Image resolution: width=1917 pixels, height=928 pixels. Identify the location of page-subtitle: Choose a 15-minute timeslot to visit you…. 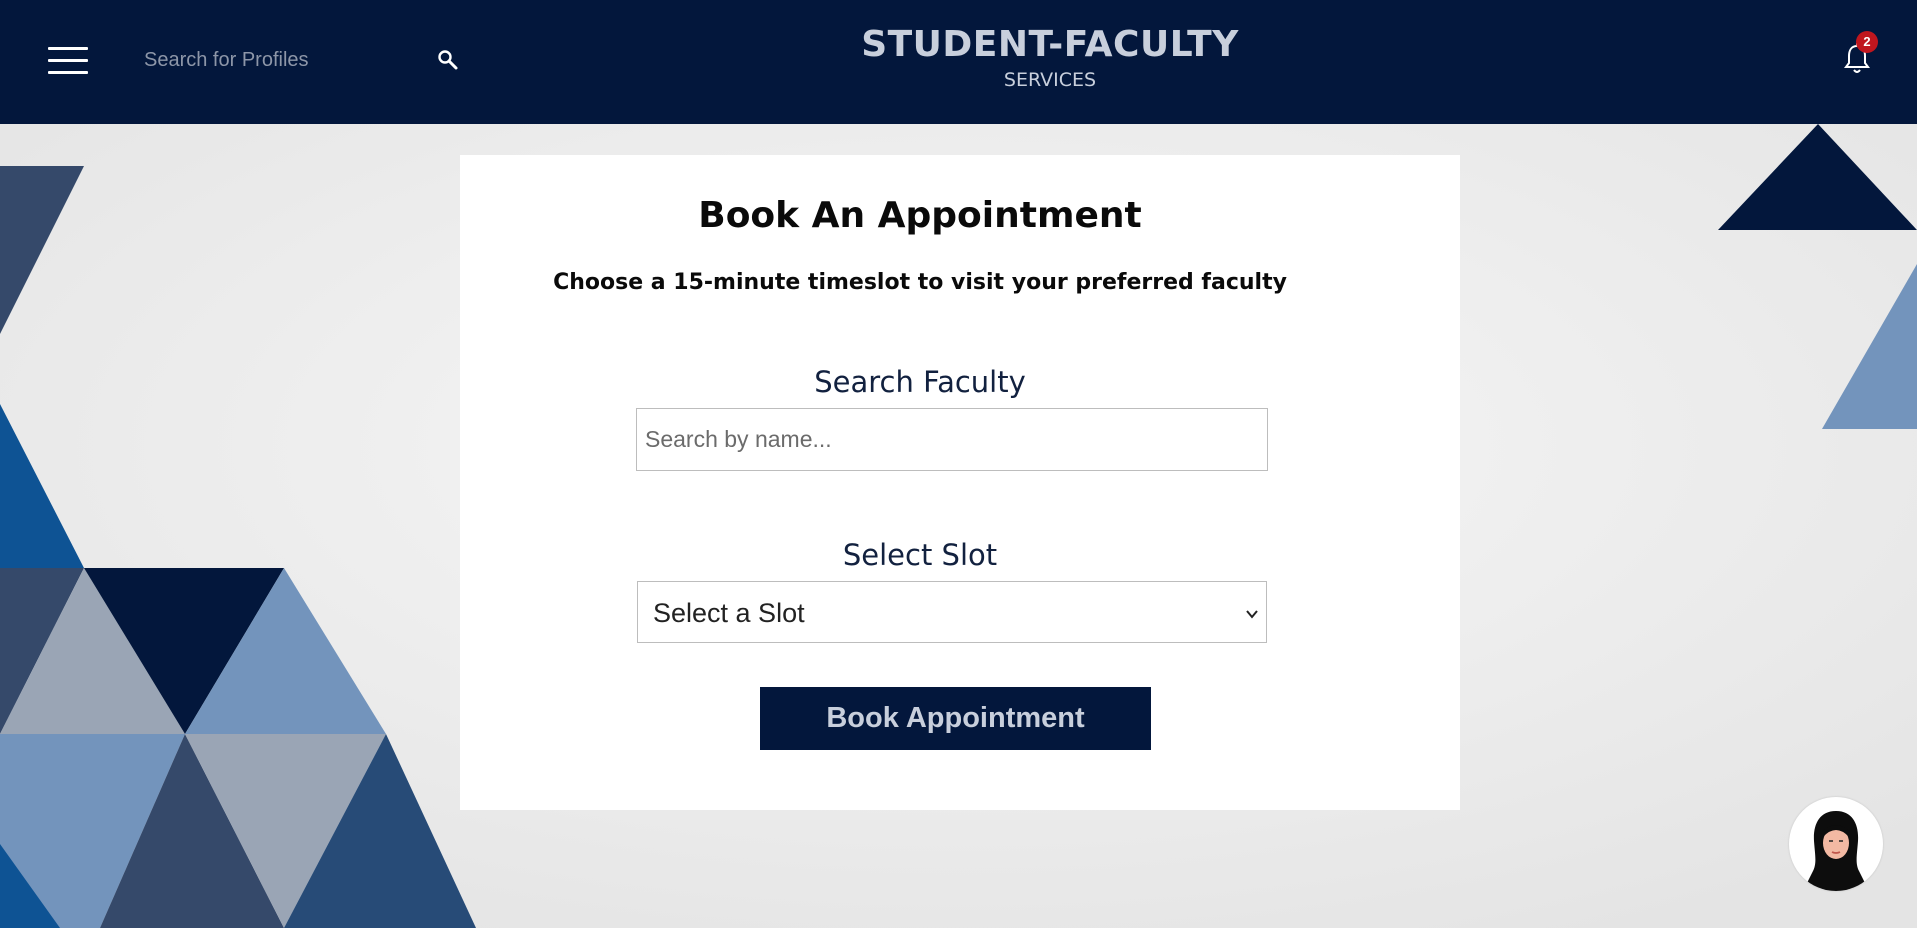
(920, 282).